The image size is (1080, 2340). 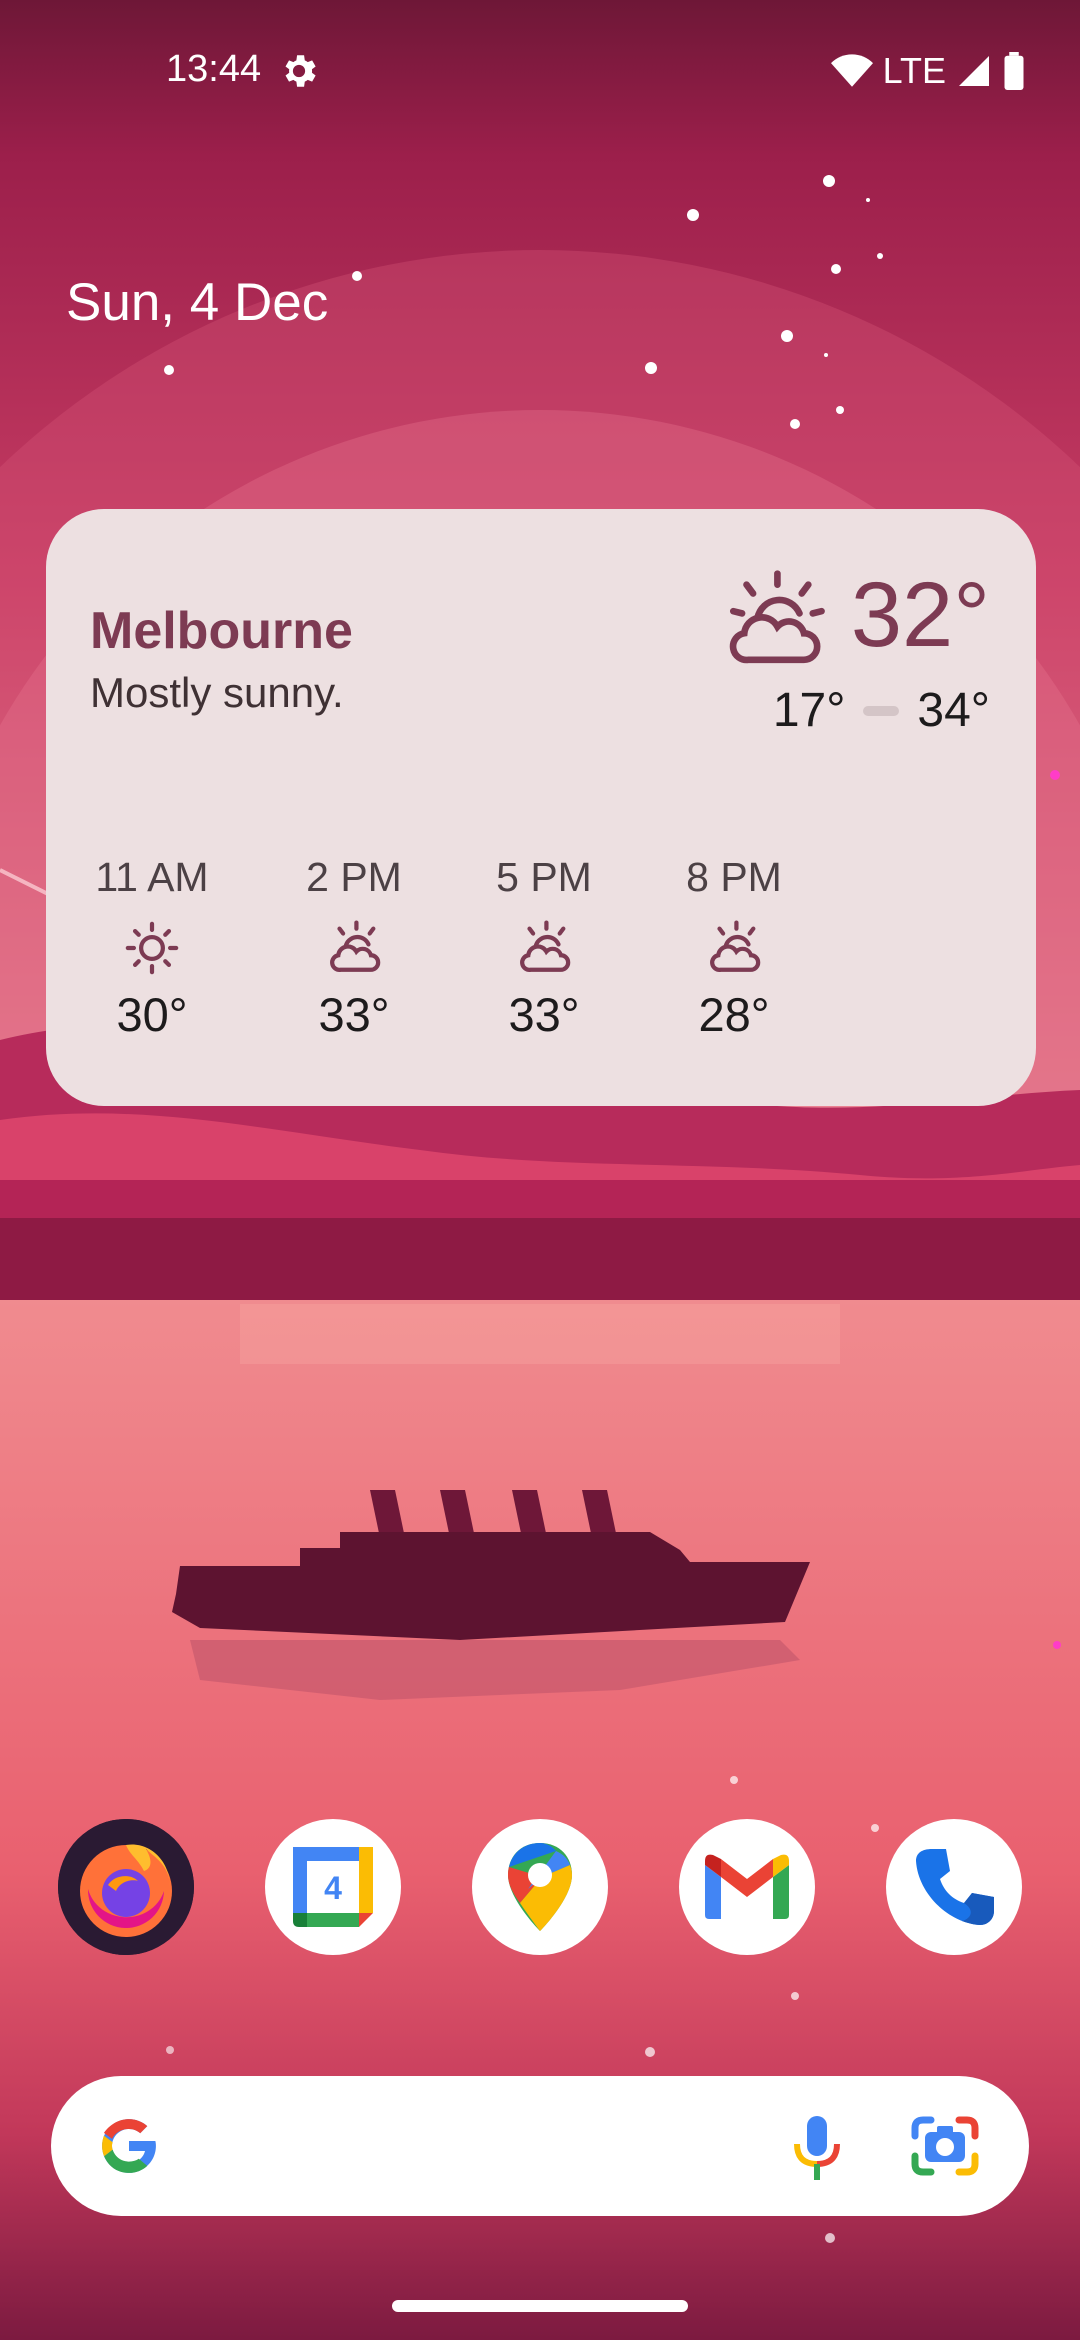 What do you see at coordinates (217, 692) in the screenshot?
I see `weather-condition: Mostly sunny.` at bounding box center [217, 692].